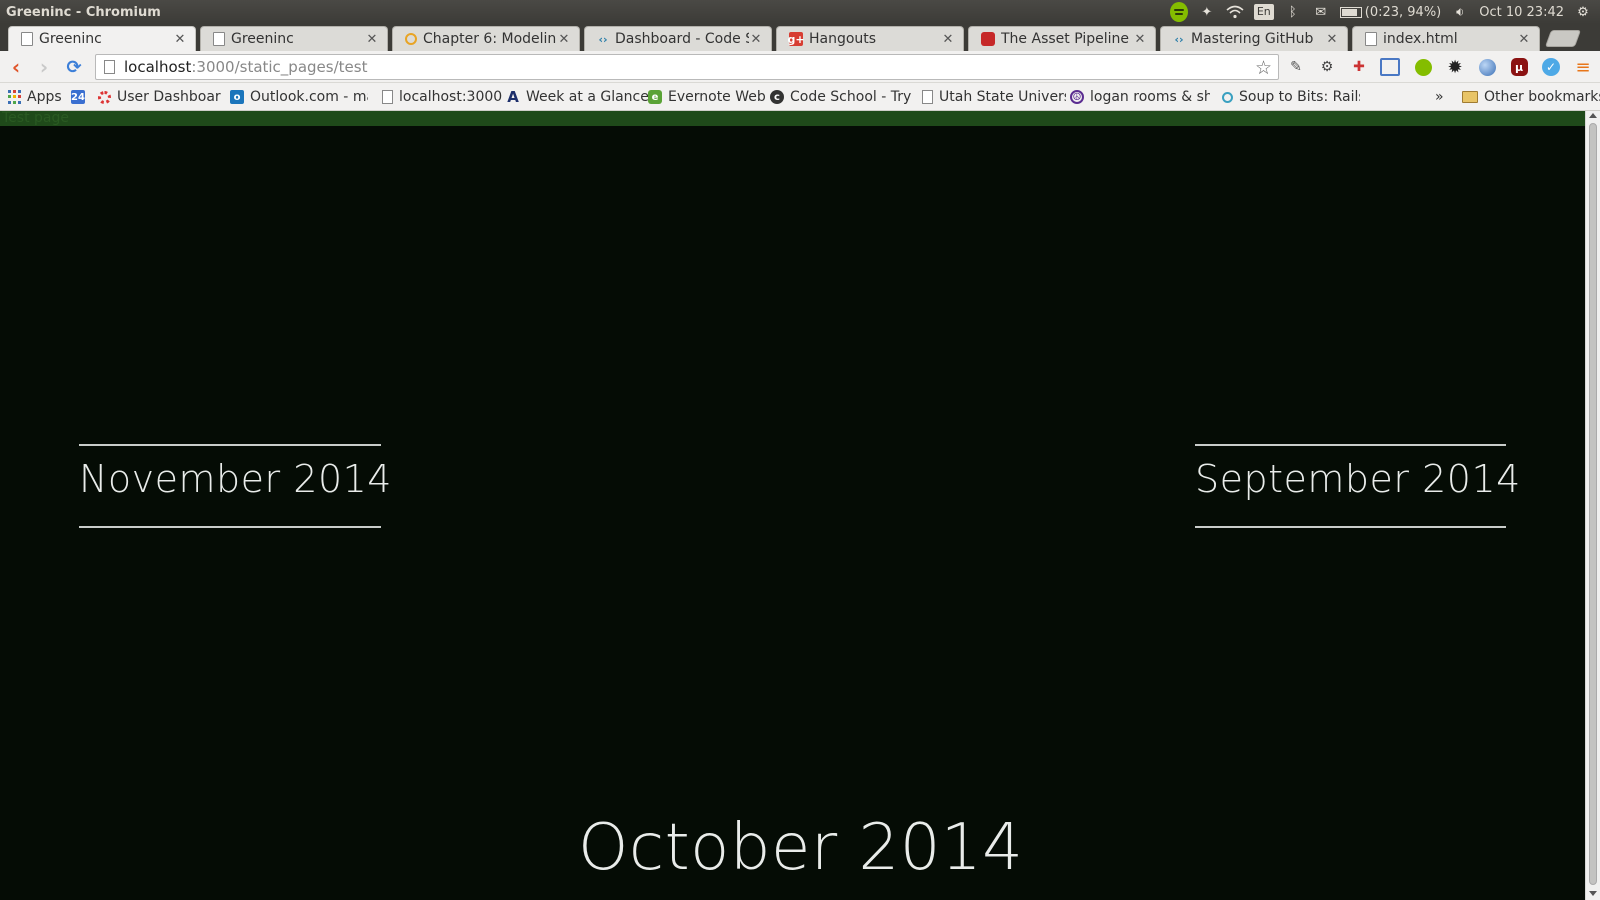 The width and height of the screenshot is (1600, 900). I want to click on tab-label: Chapter 6: Modeling u, so click(490, 39).